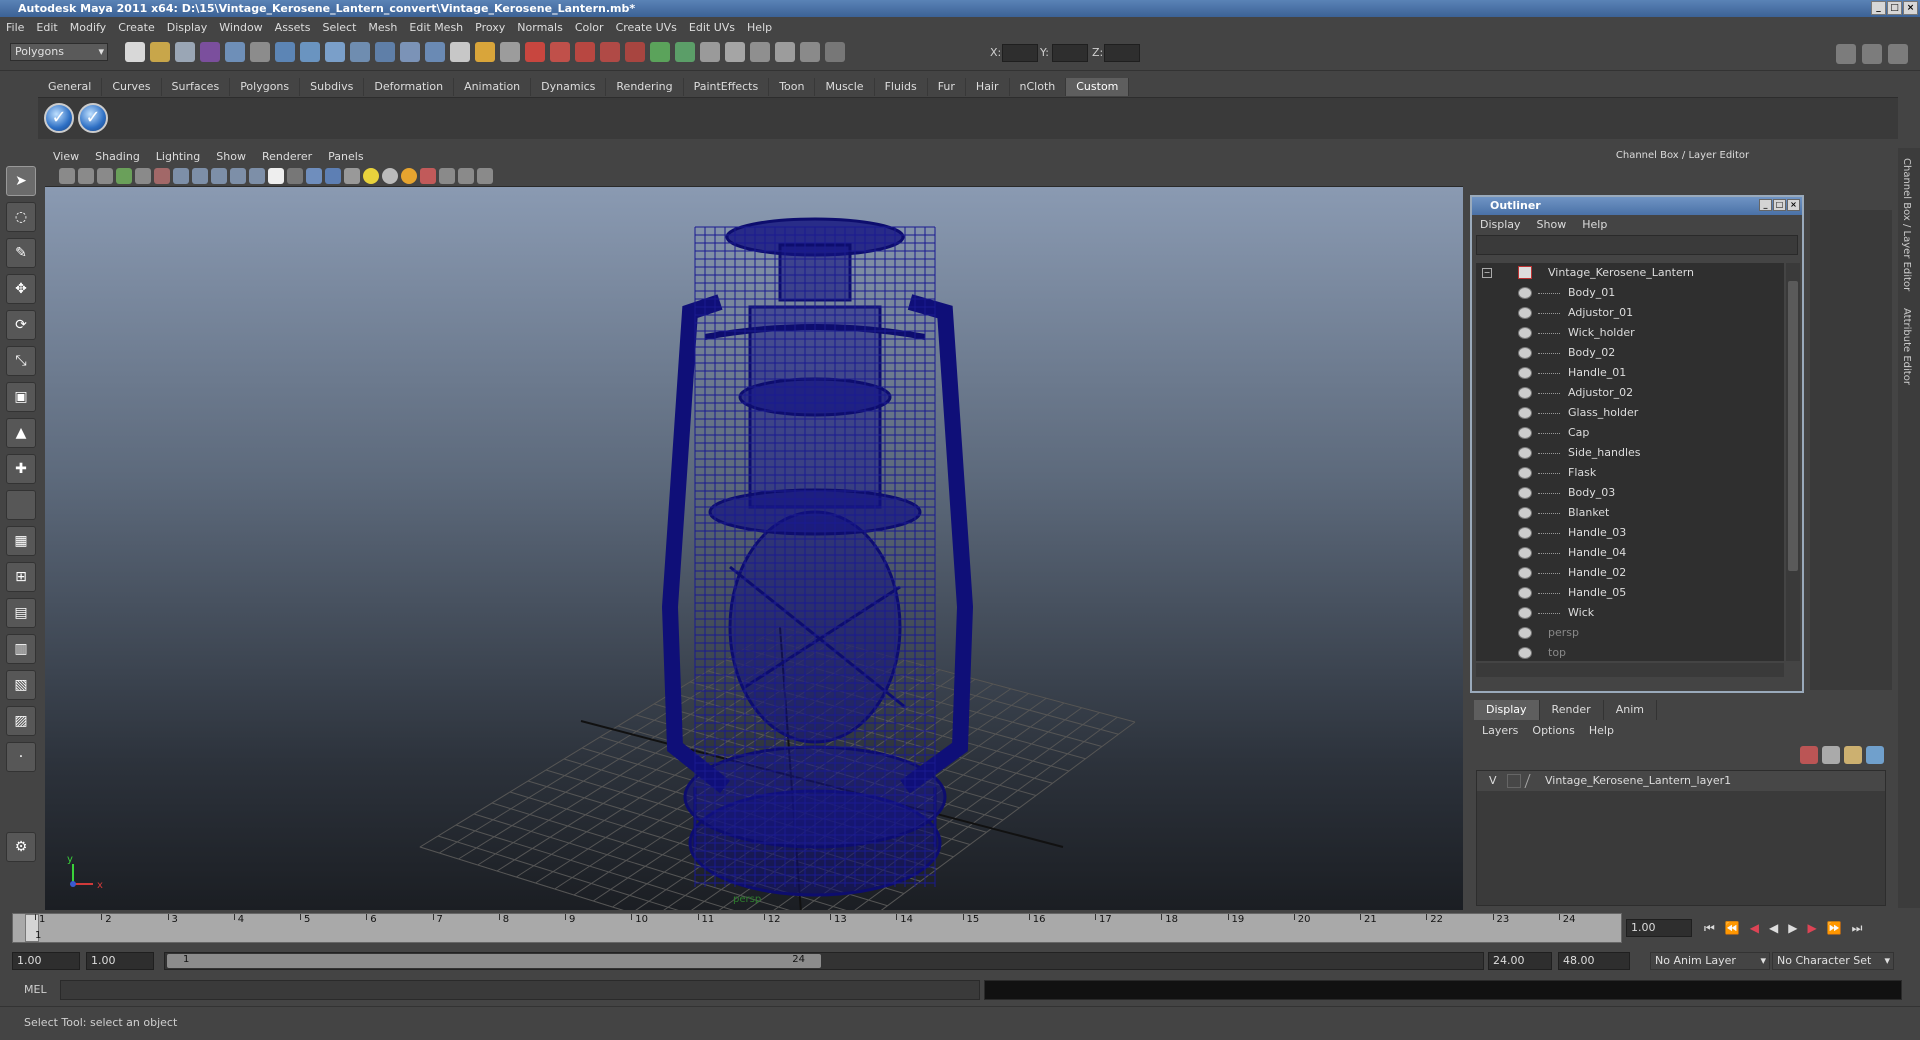  What do you see at coordinates (1630, 513) in the screenshot?
I see `outliner-item: Blanket` at bounding box center [1630, 513].